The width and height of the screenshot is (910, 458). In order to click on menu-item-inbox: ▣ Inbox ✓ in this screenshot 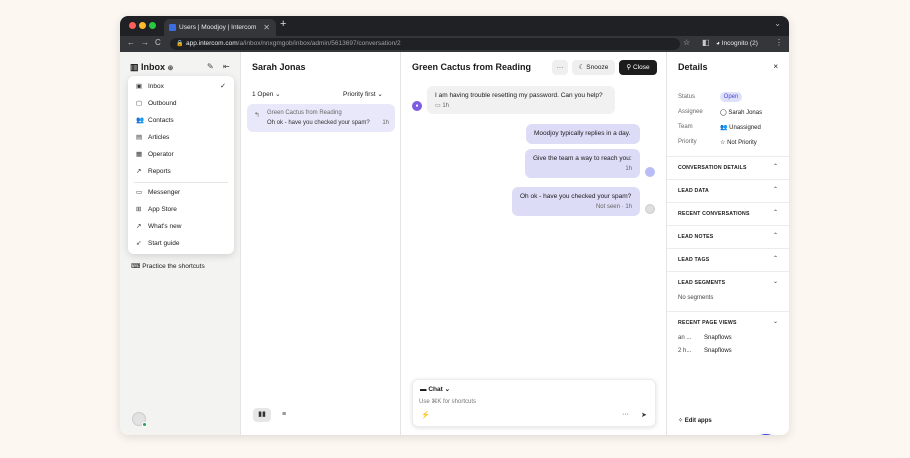, I will do `click(181, 87)`.